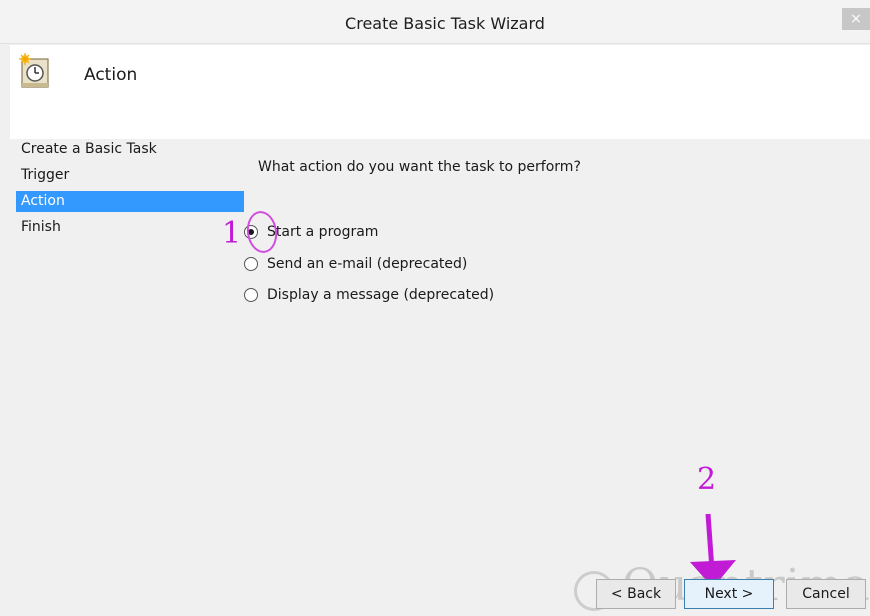 This screenshot has height=616, width=870. I want to click on annotation-step-1: 1, so click(232, 233).